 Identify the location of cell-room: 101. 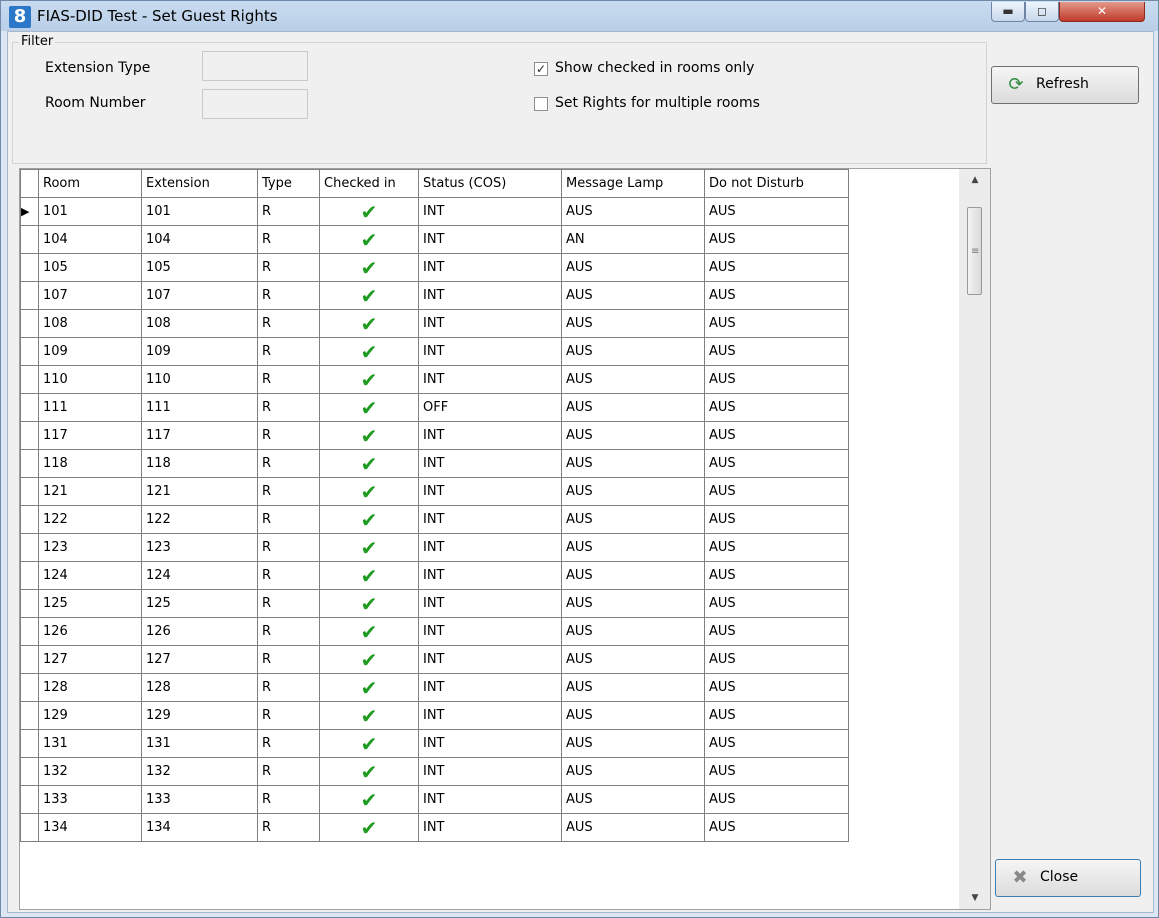
(90, 211).